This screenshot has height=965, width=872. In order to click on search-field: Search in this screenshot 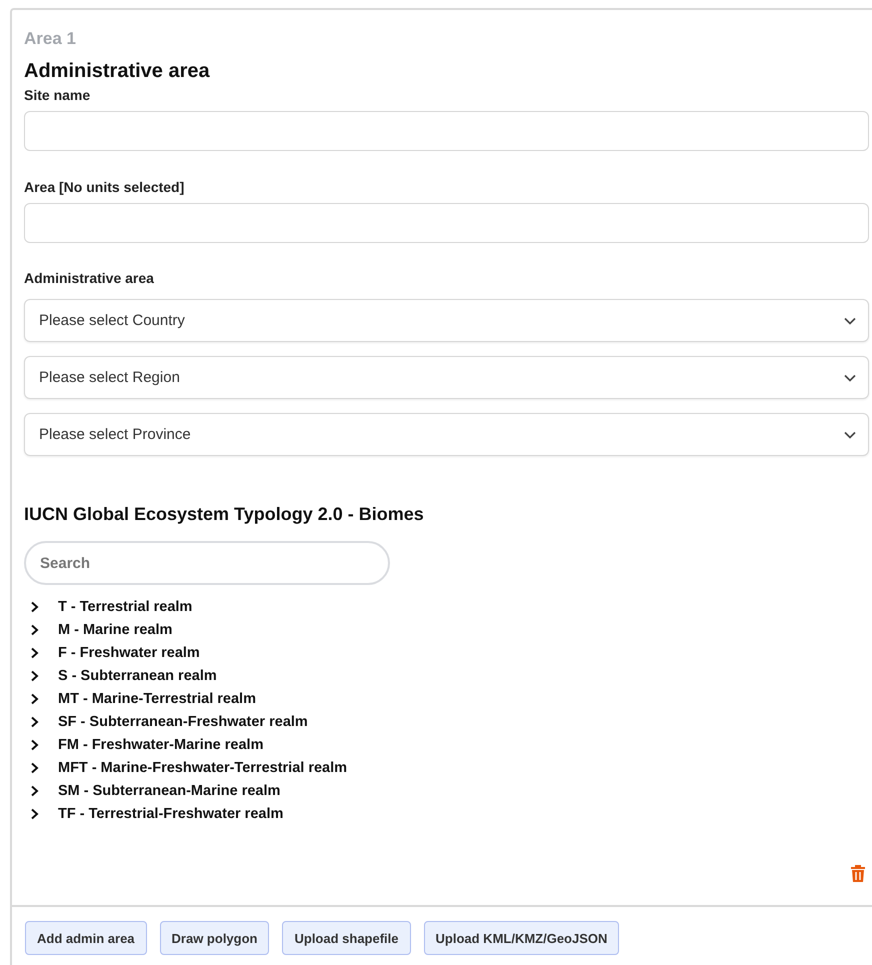, I will do `click(207, 563)`.